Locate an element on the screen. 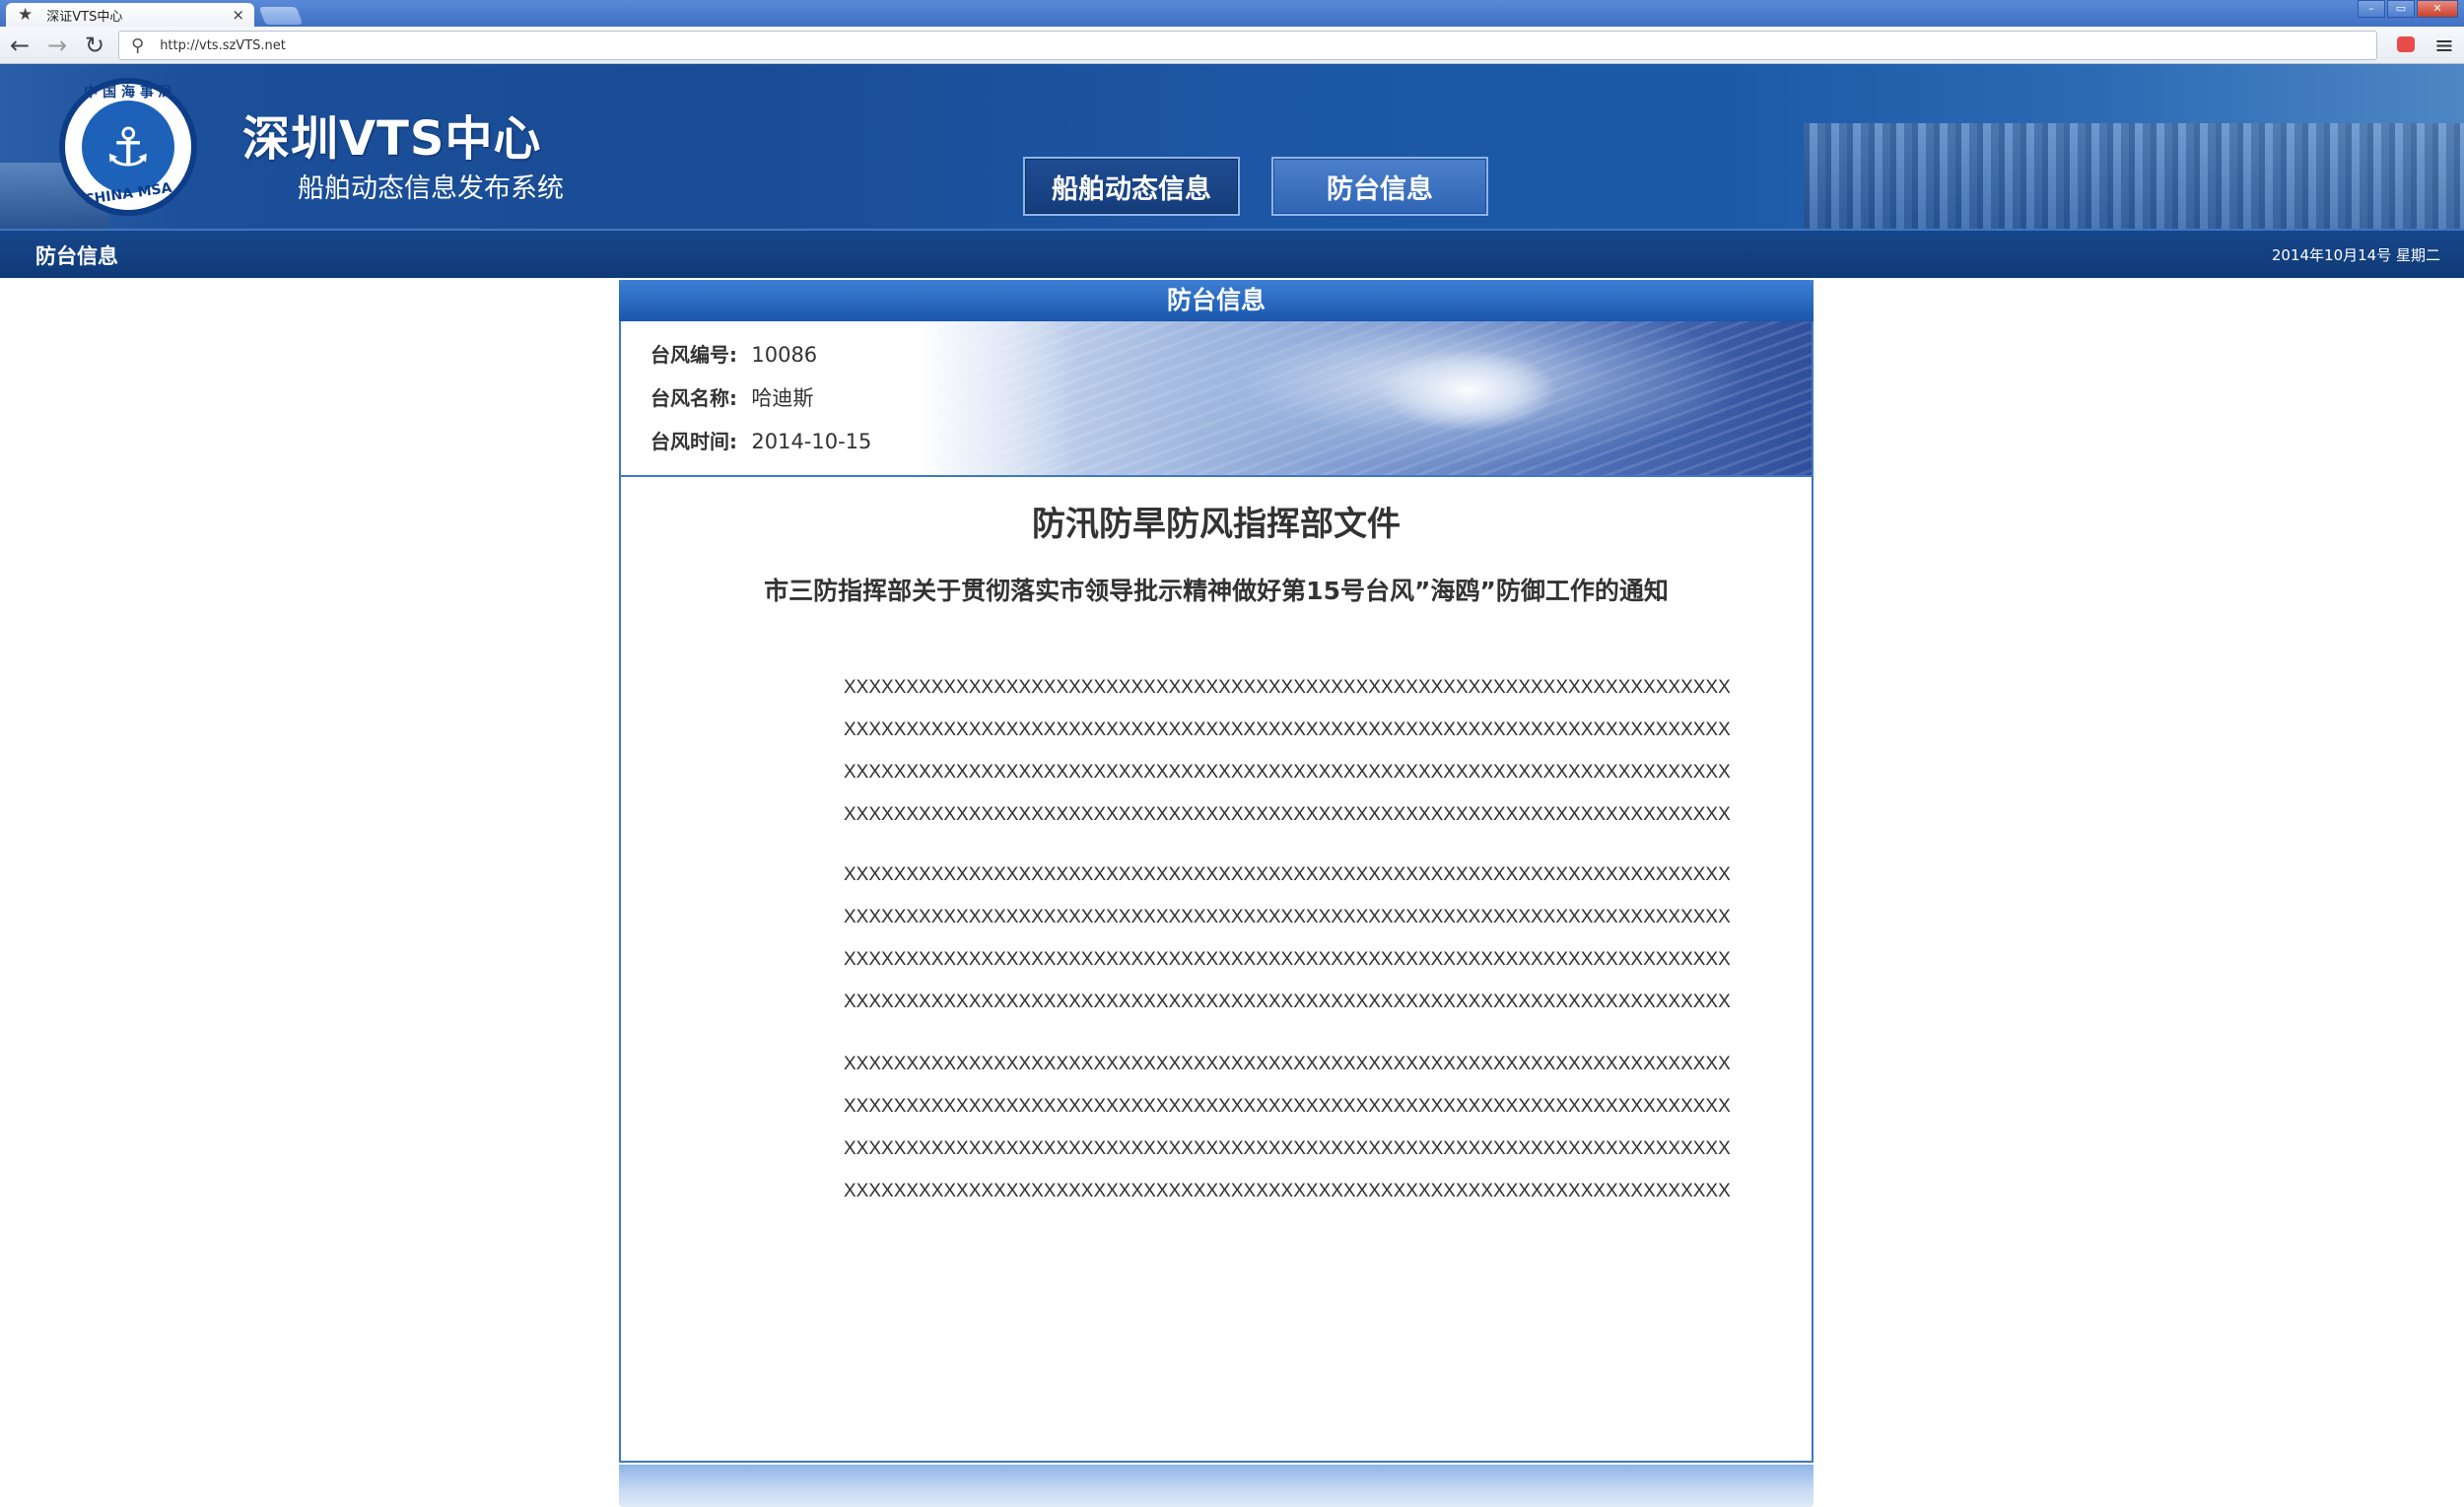 The image size is (2464, 1507). site-subtitle: 船舶动态信息发布系统 is located at coordinates (431, 188).